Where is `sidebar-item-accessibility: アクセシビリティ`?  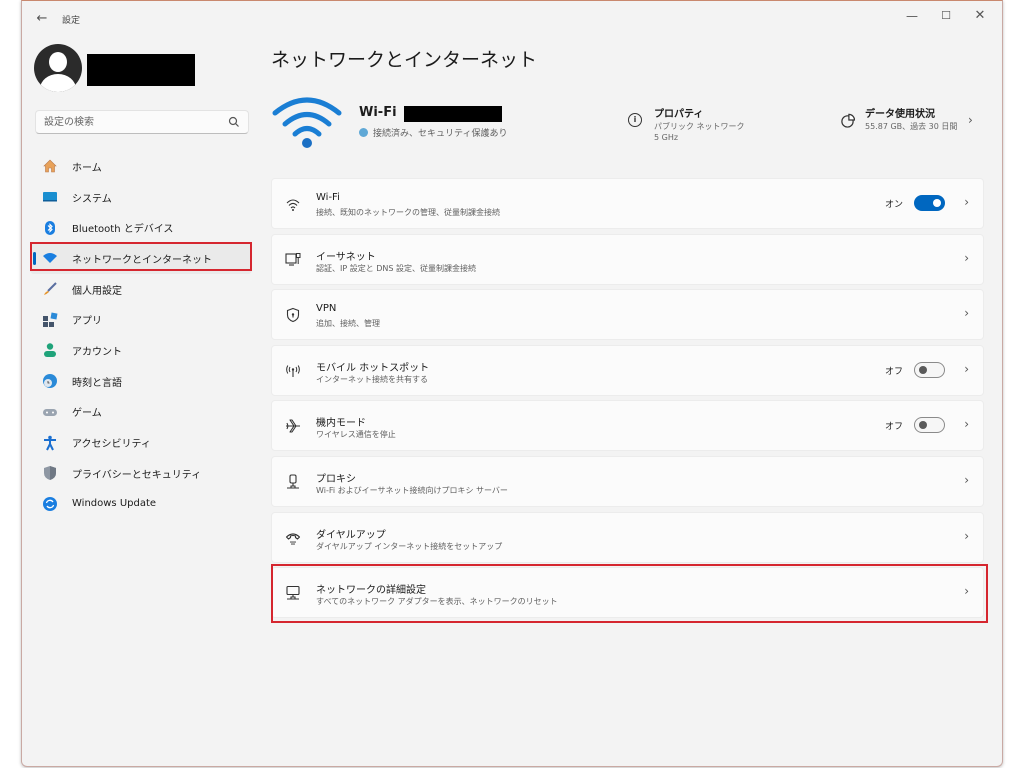
sidebar-item-accessibility: アクセシビリティ is located at coordinates (141, 442).